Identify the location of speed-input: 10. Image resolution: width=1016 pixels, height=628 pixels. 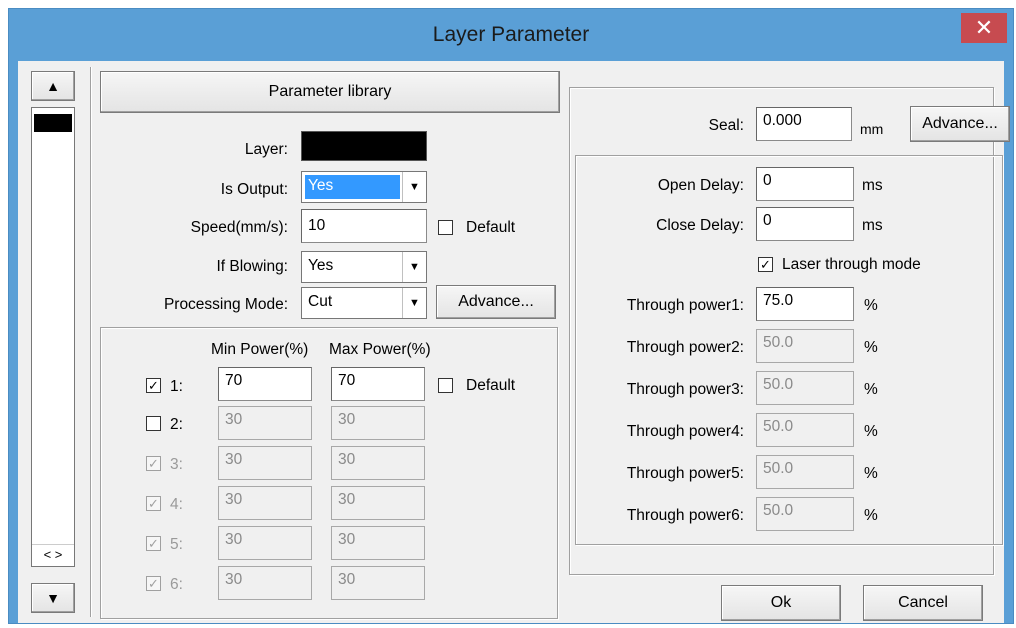
(364, 226).